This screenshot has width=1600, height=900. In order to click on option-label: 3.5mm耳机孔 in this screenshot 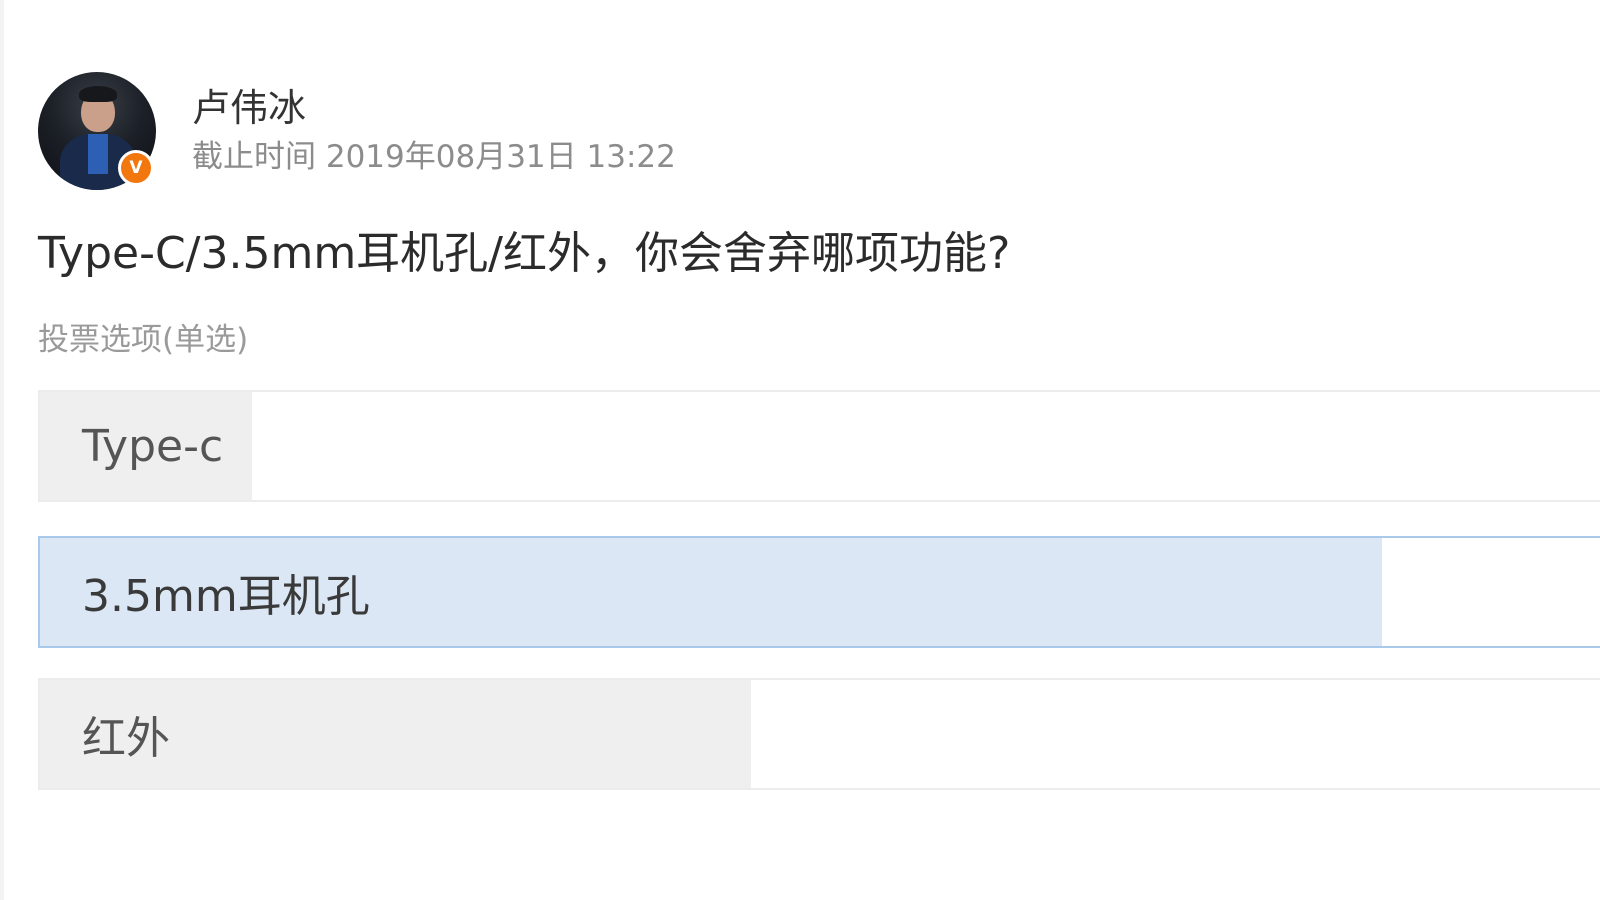, I will do `click(226, 596)`.